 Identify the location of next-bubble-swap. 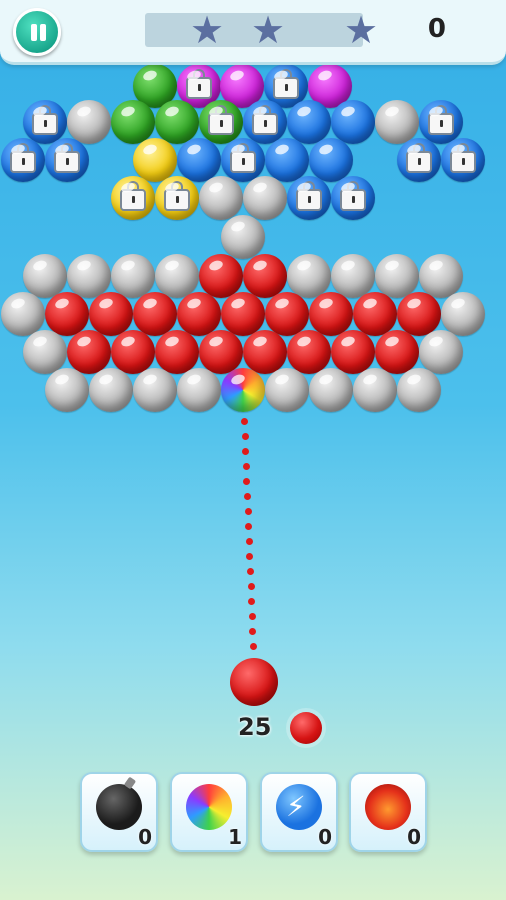
(306, 728).